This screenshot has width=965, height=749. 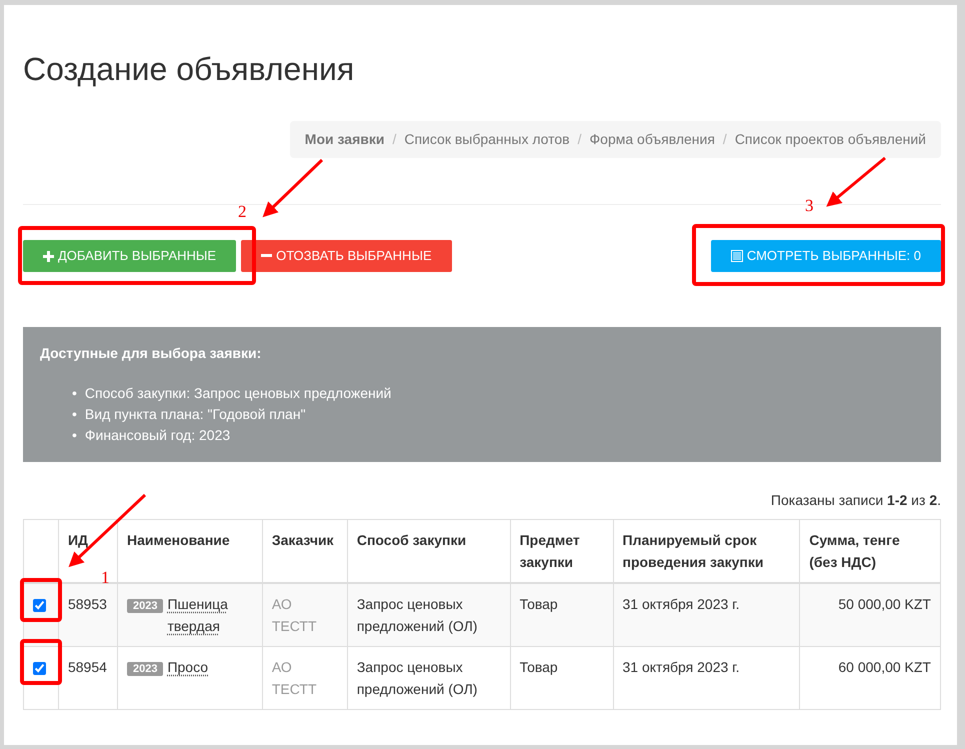 I want to click on id-cell: 58953, so click(x=87, y=604).